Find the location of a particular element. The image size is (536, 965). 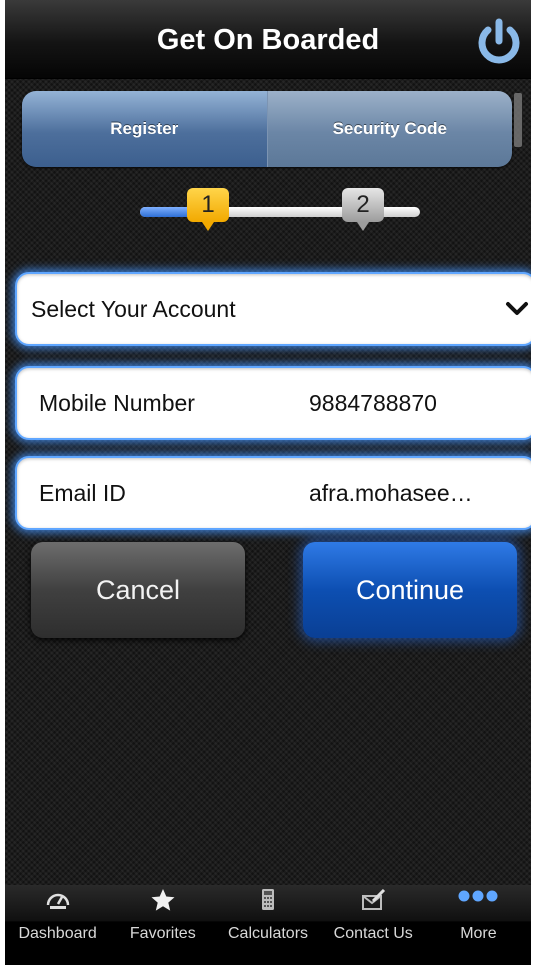

more-dots-icon is located at coordinates (478, 896).